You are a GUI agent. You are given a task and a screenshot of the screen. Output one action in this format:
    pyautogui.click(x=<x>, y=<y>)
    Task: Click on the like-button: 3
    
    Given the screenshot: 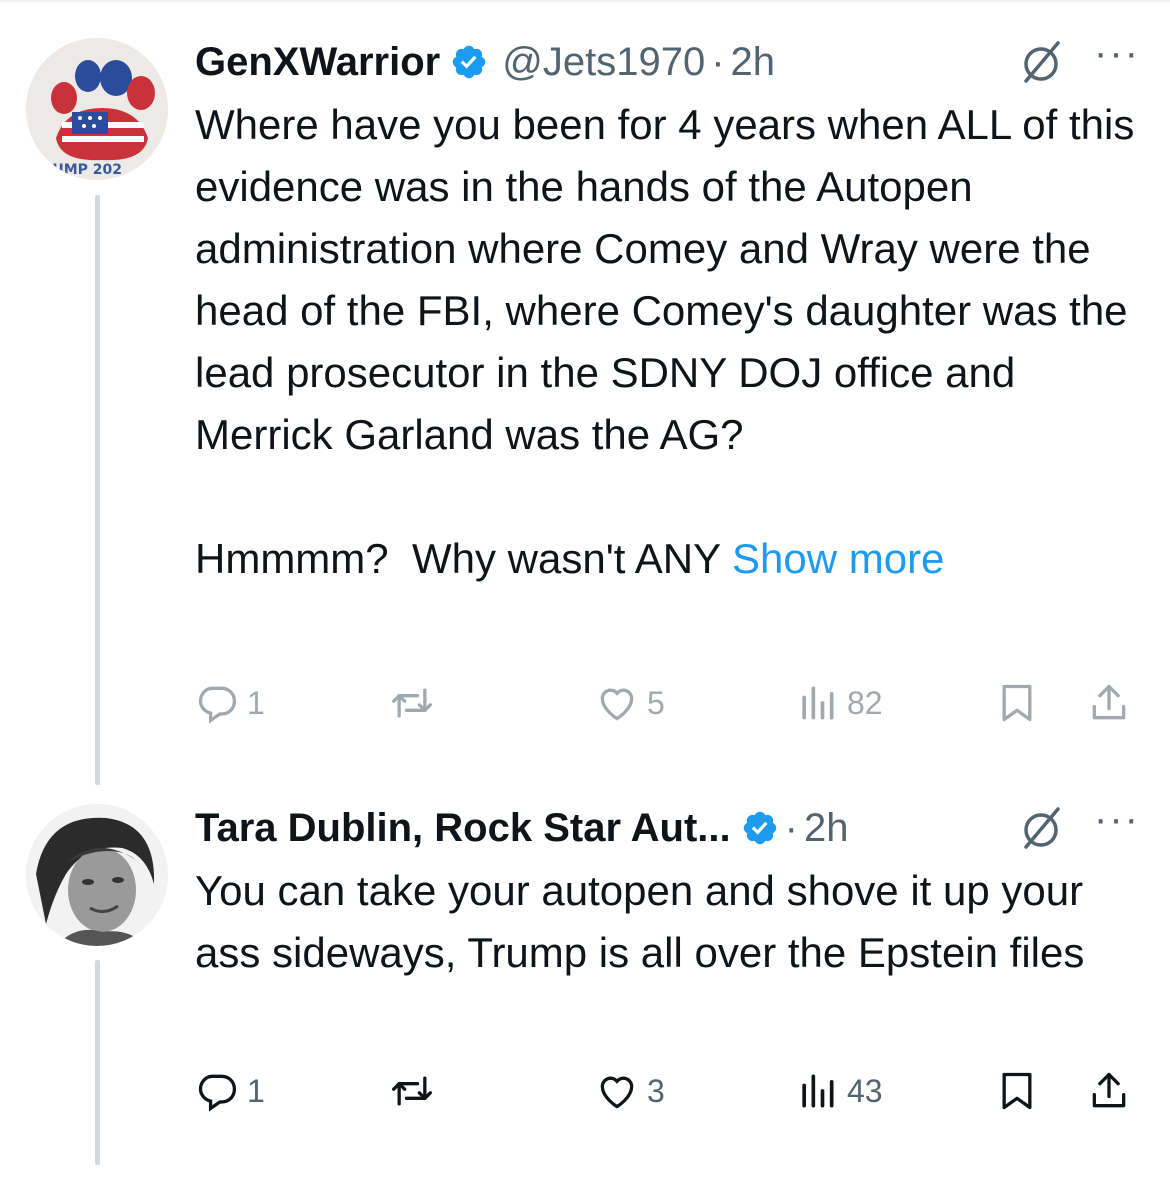 What is the action you would take?
    pyautogui.click(x=630, y=1091)
    